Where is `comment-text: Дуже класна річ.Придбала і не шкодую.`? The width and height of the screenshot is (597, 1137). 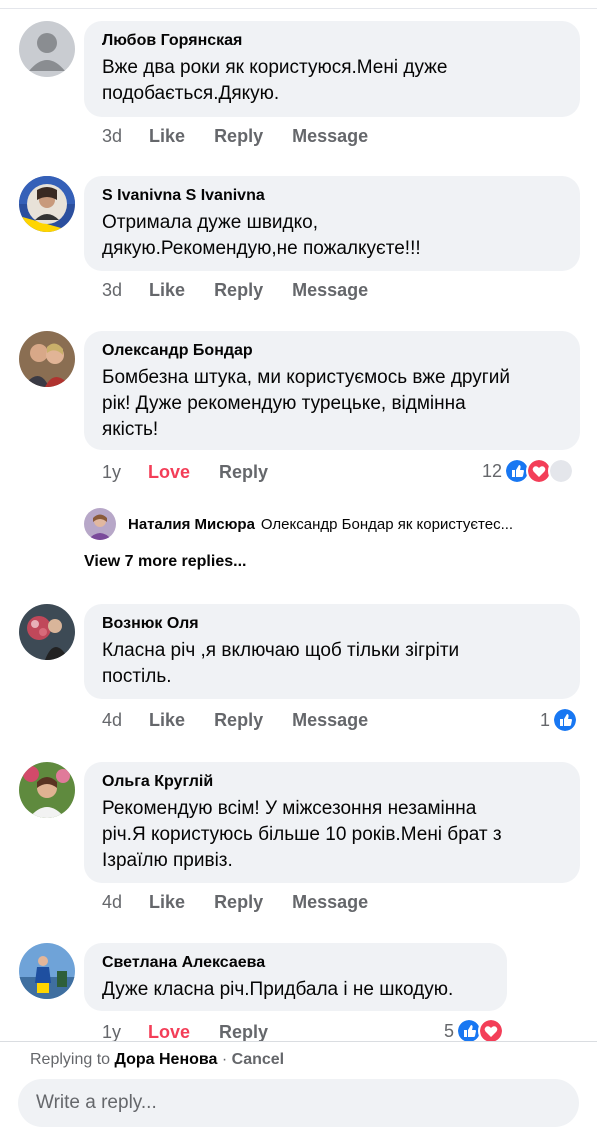 comment-text: Дуже класна річ.Придбала і не шкодую. is located at coordinates (278, 989).